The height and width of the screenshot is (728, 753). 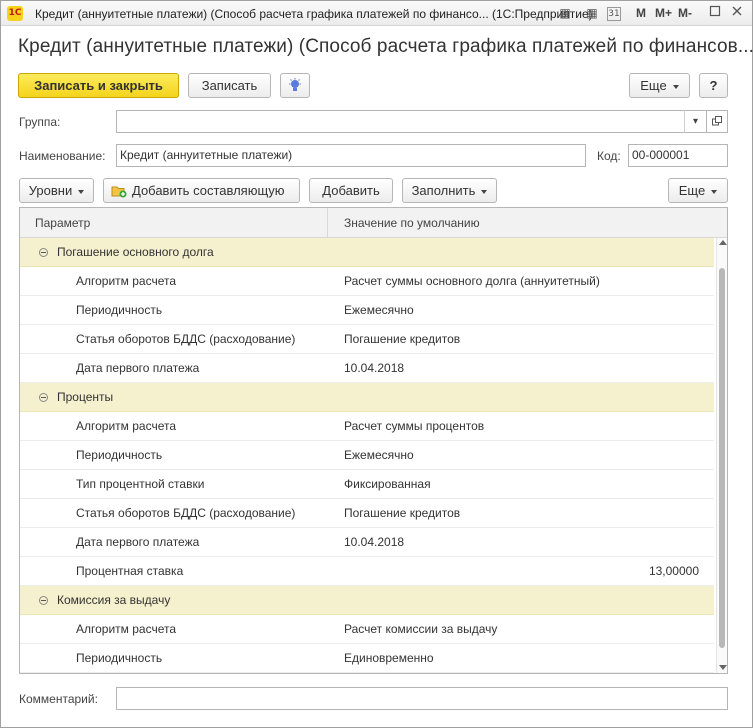 I want to click on memory-m-button: M, so click(x=641, y=13).